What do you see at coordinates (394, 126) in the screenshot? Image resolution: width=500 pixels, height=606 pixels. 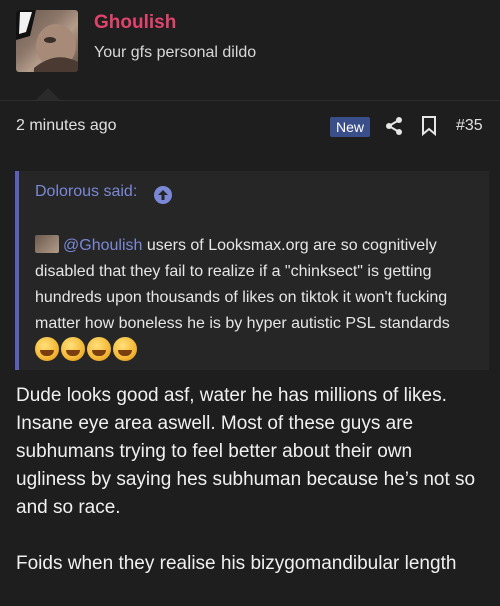 I see `share-icon` at bounding box center [394, 126].